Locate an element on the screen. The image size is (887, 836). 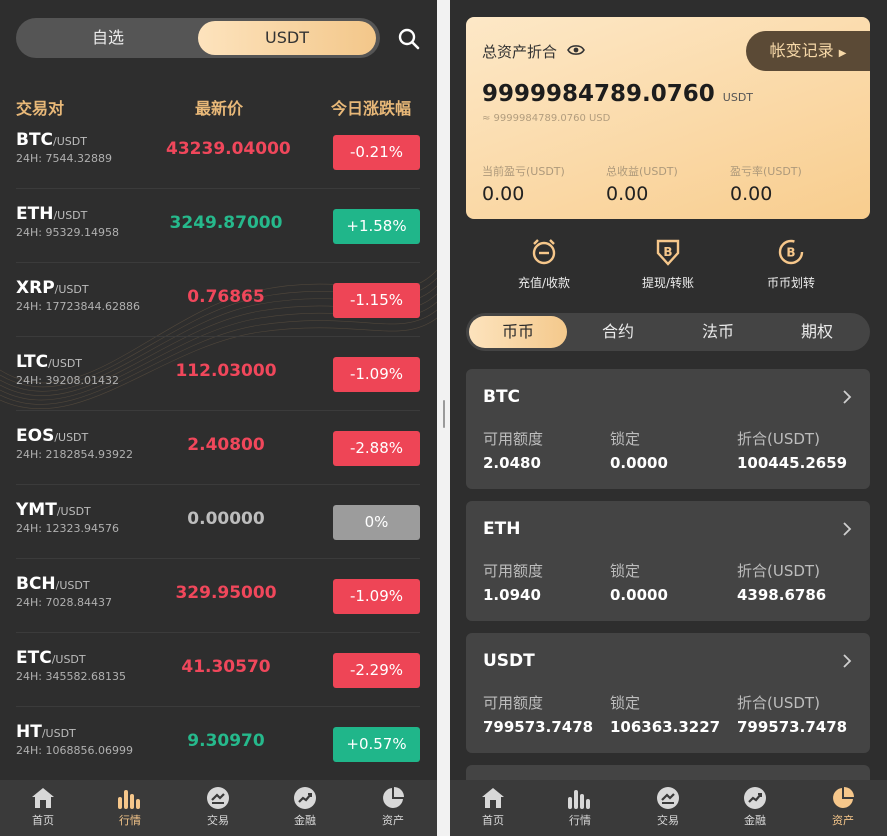
header-pair: 交易对 is located at coordinates (40, 108).